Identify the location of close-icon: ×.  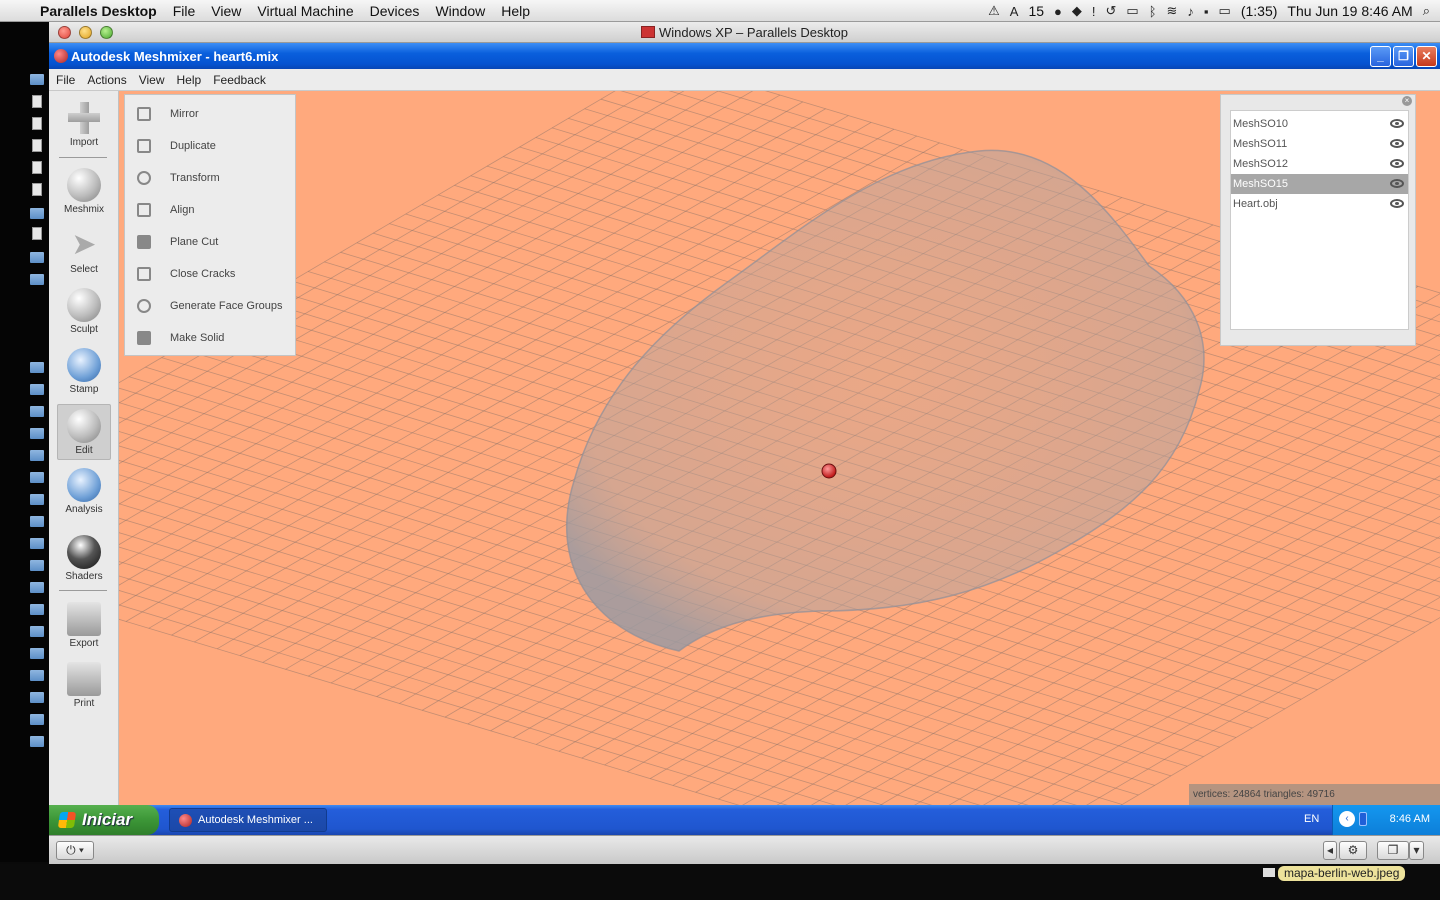
(1407, 101).